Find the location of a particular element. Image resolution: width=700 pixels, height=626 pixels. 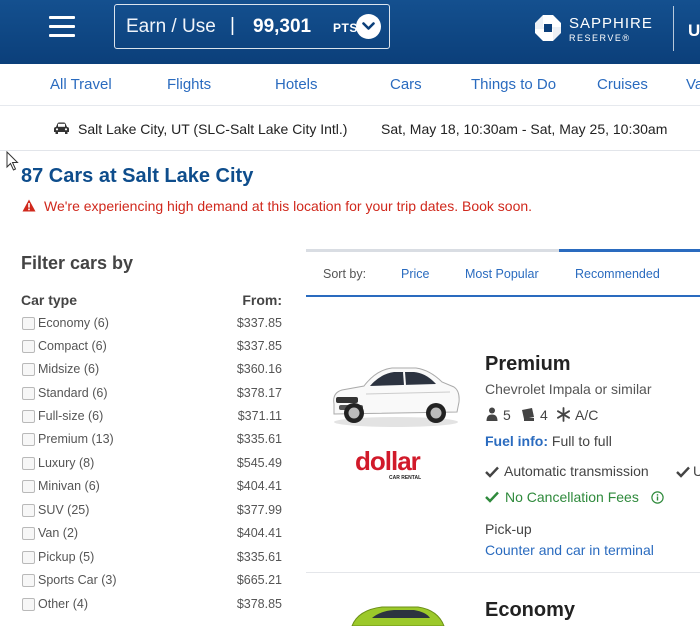

filter-label: Luxury (8) is located at coordinates (66, 463).